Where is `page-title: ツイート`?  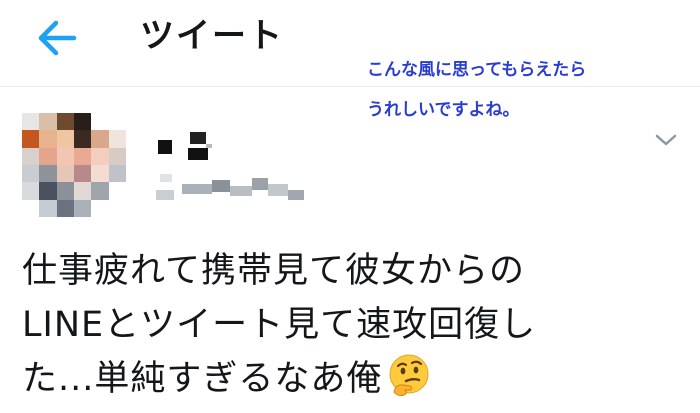
page-title: ツイート is located at coordinates (212, 36).